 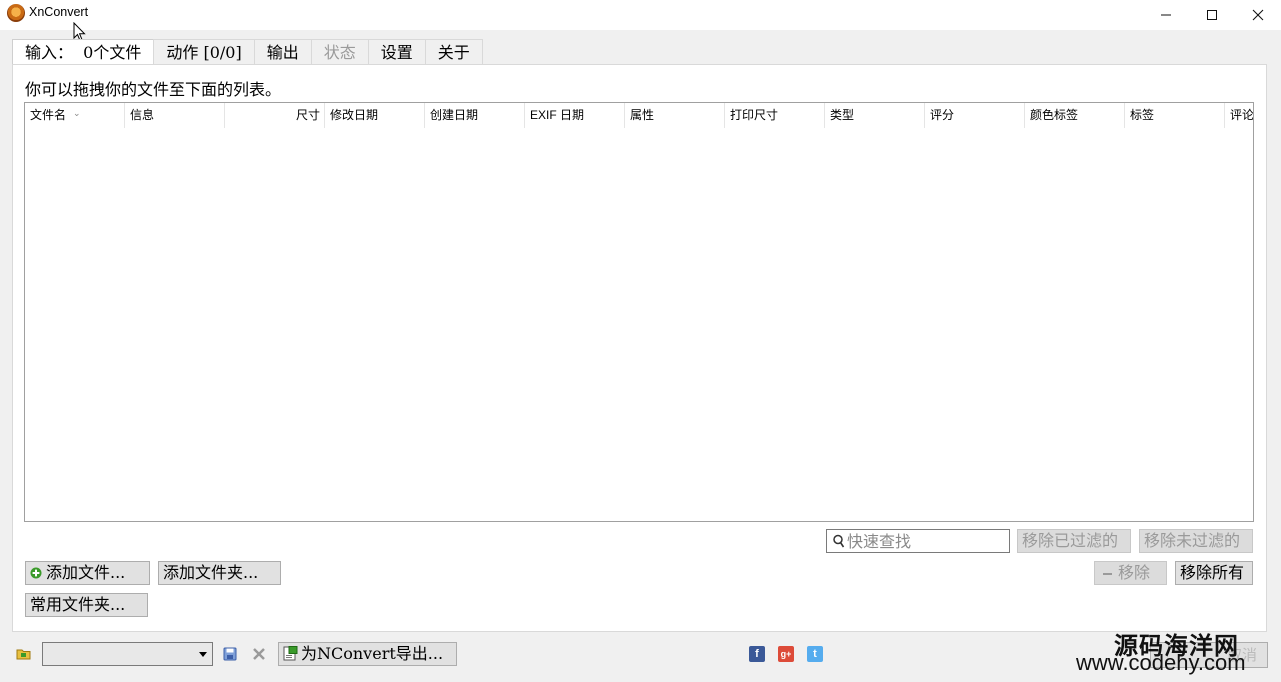 What do you see at coordinates (839, 541) in the screenshot?
I see `search-icon` at bounding box center [839, 541].